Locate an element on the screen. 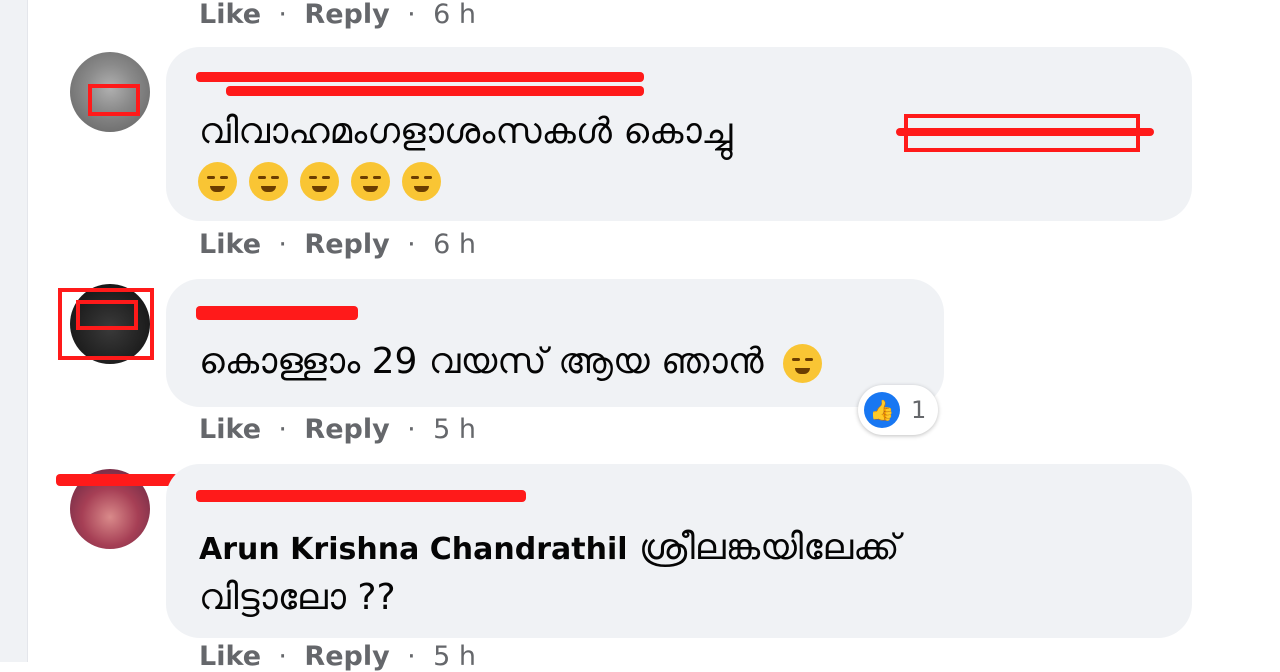 The width and height of the screenshot is (1280, 672). relieved-face-emoji is located at coordinates (802, 363).